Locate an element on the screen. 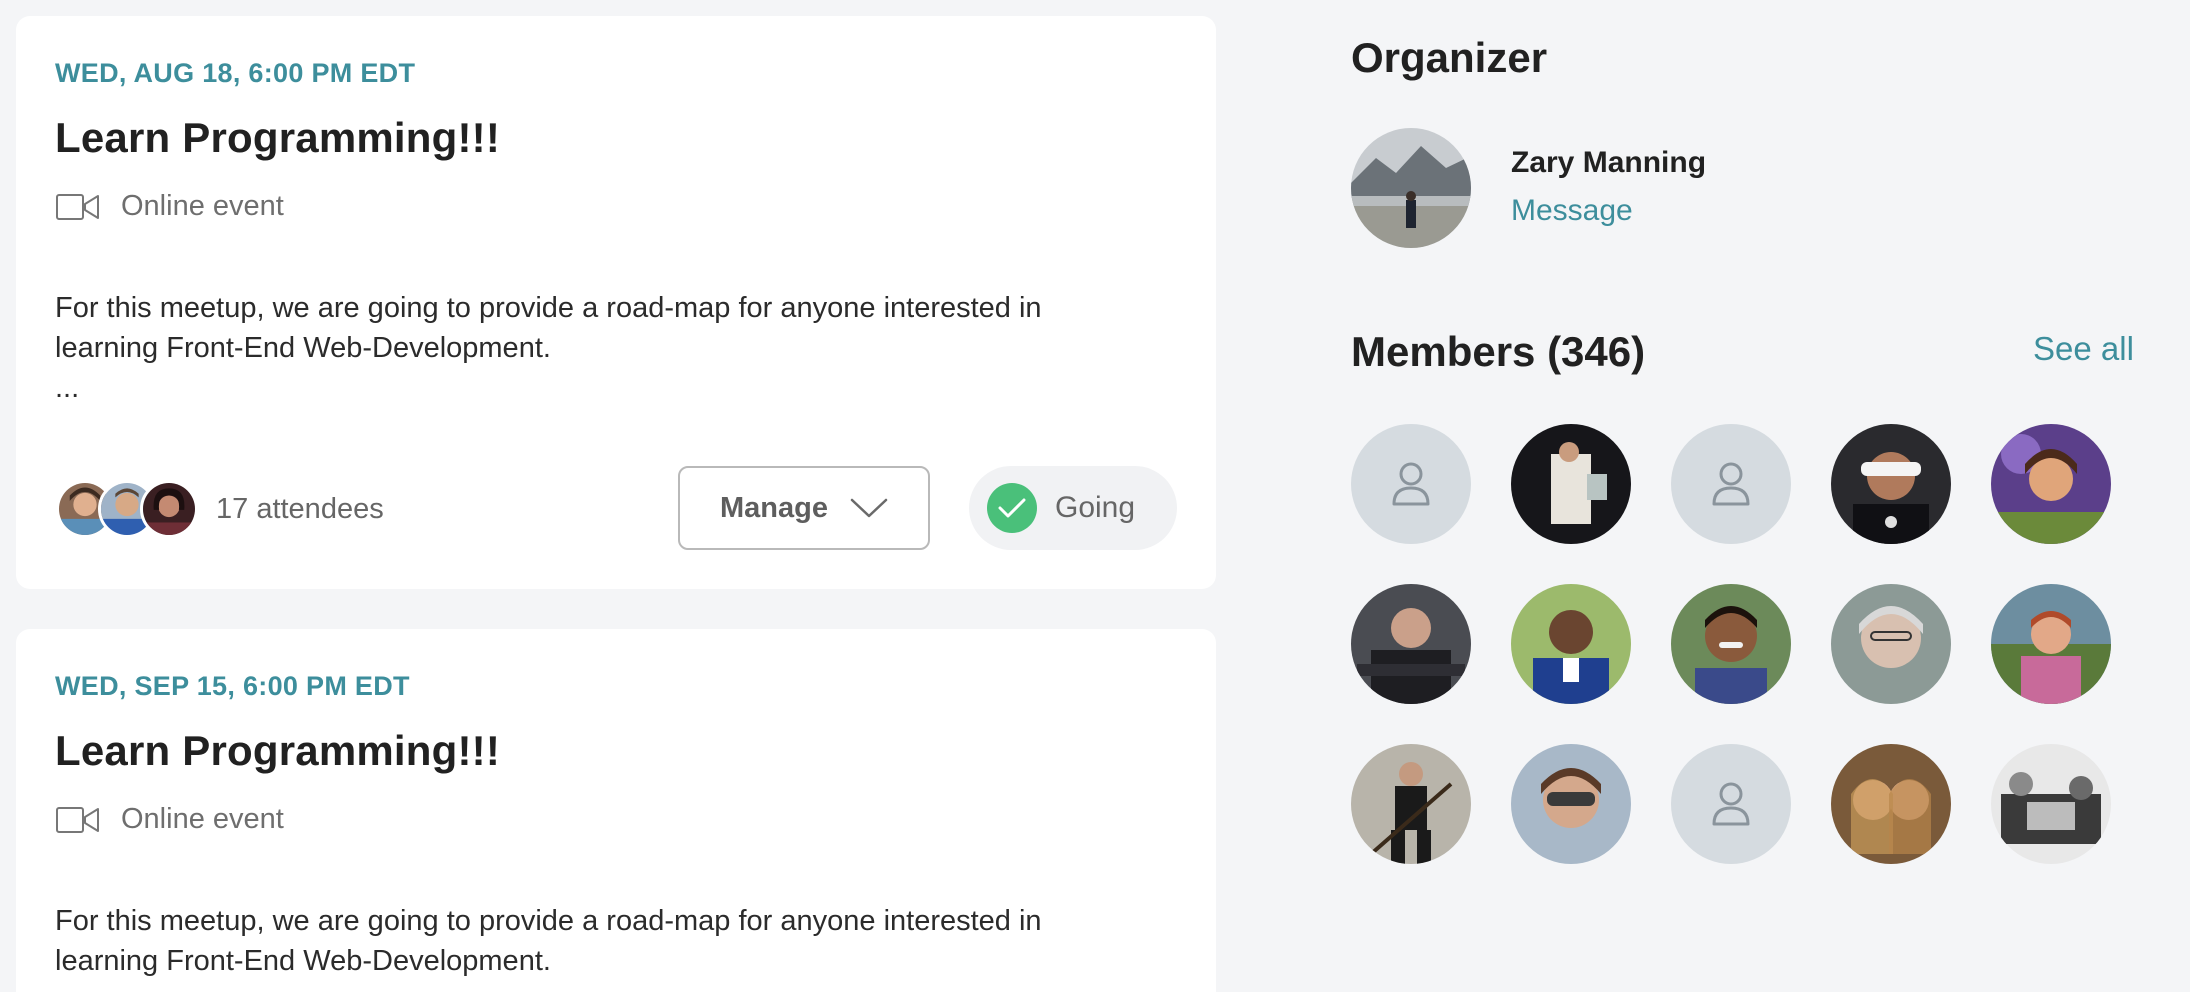  attendee-list: 17 attendees is located at coordinates (220, 509).